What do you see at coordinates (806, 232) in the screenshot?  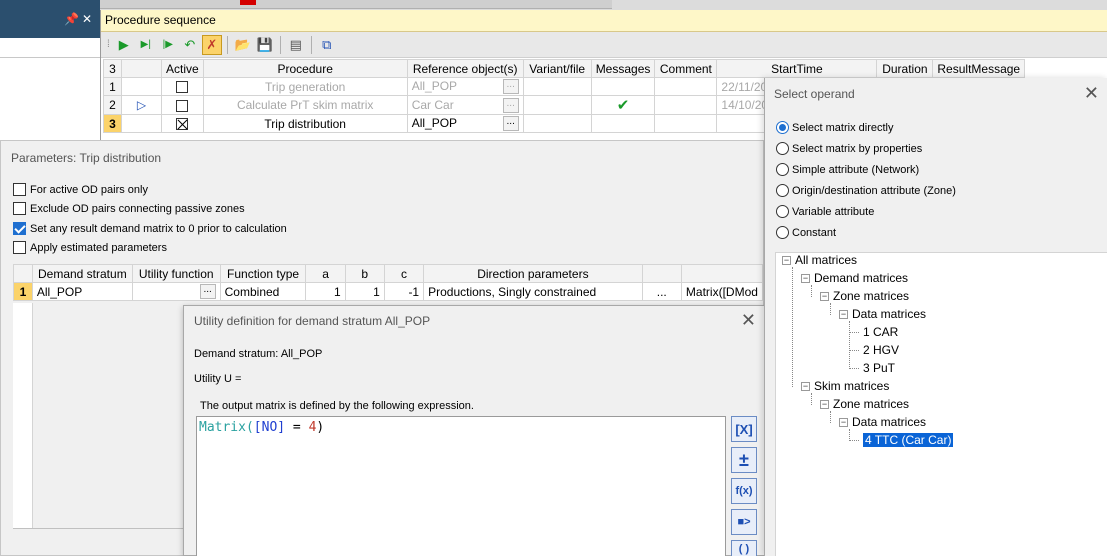 I see `radio-constant: Constant` at bounding box center [806, 232].